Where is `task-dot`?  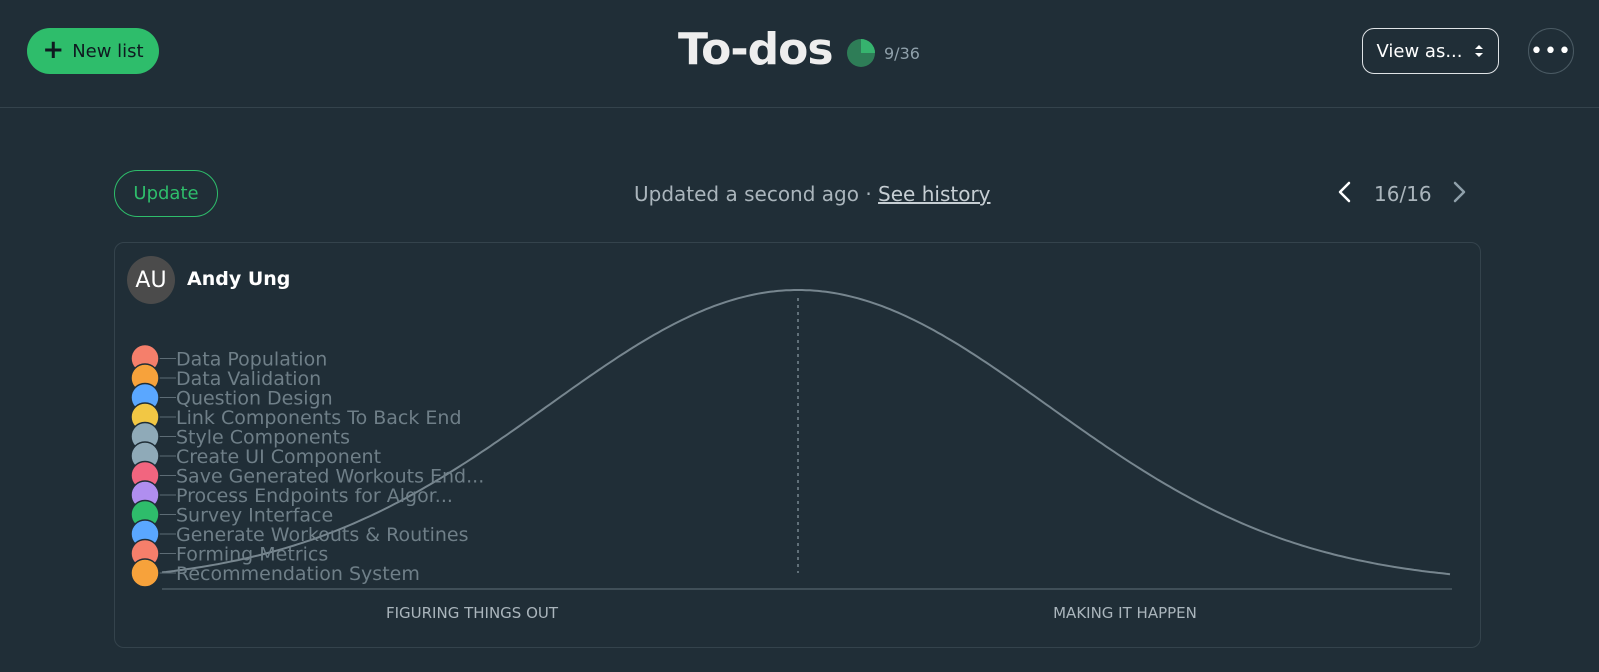
task-dot is located at coordinates (145, 573).